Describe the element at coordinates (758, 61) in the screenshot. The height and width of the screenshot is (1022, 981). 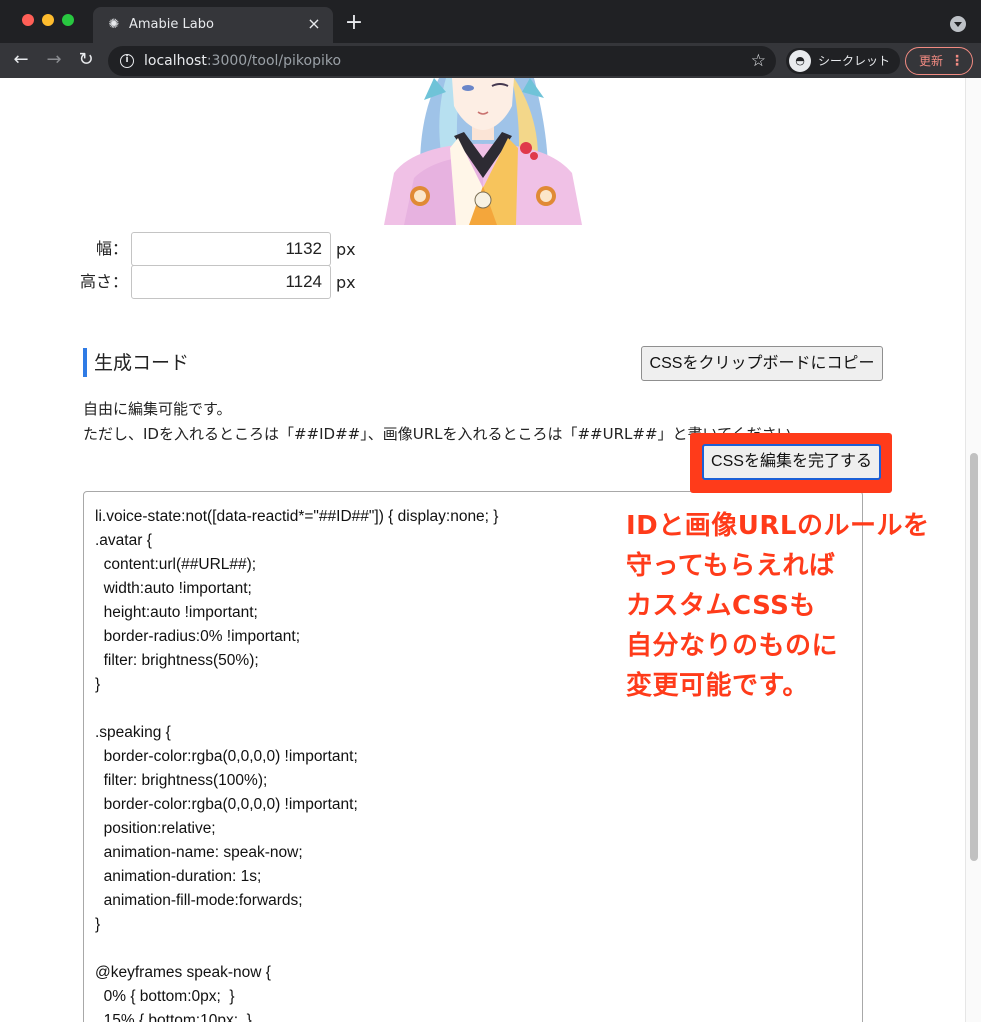
I see `bookmark-star-icon: ☆` at that location.